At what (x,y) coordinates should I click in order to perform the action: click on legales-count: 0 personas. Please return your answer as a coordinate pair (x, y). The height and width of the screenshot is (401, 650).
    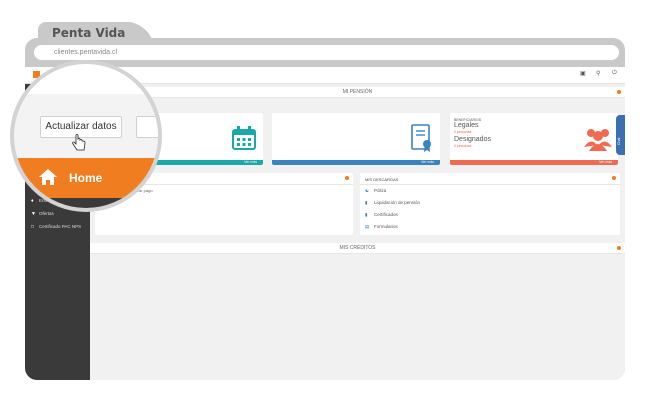
    Looking at the image, I should click on (463, 132).